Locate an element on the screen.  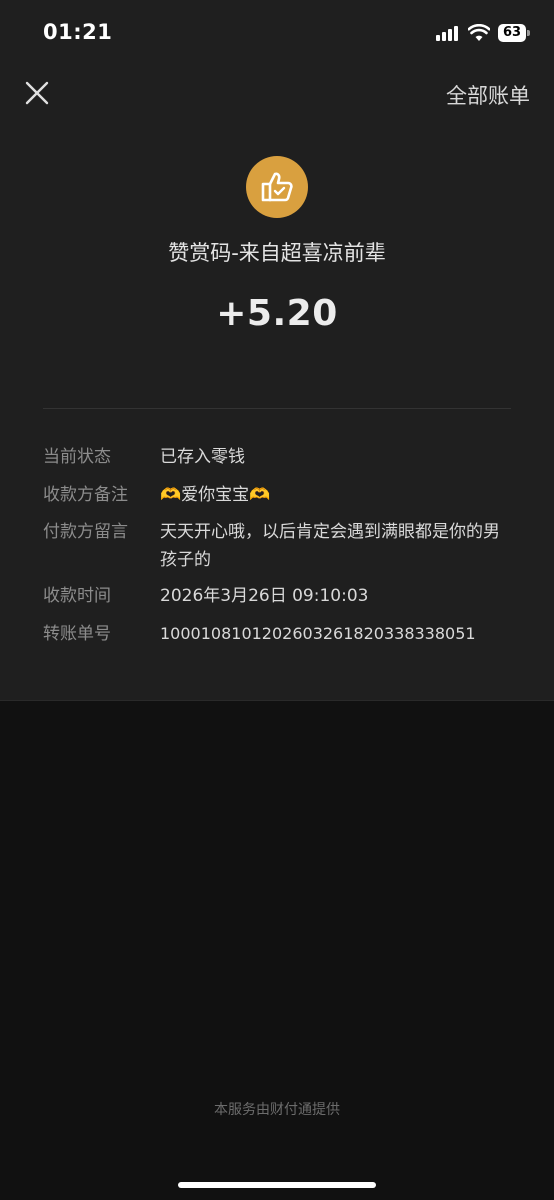
thumbs-up-icon is located at coordinates (277, 187).